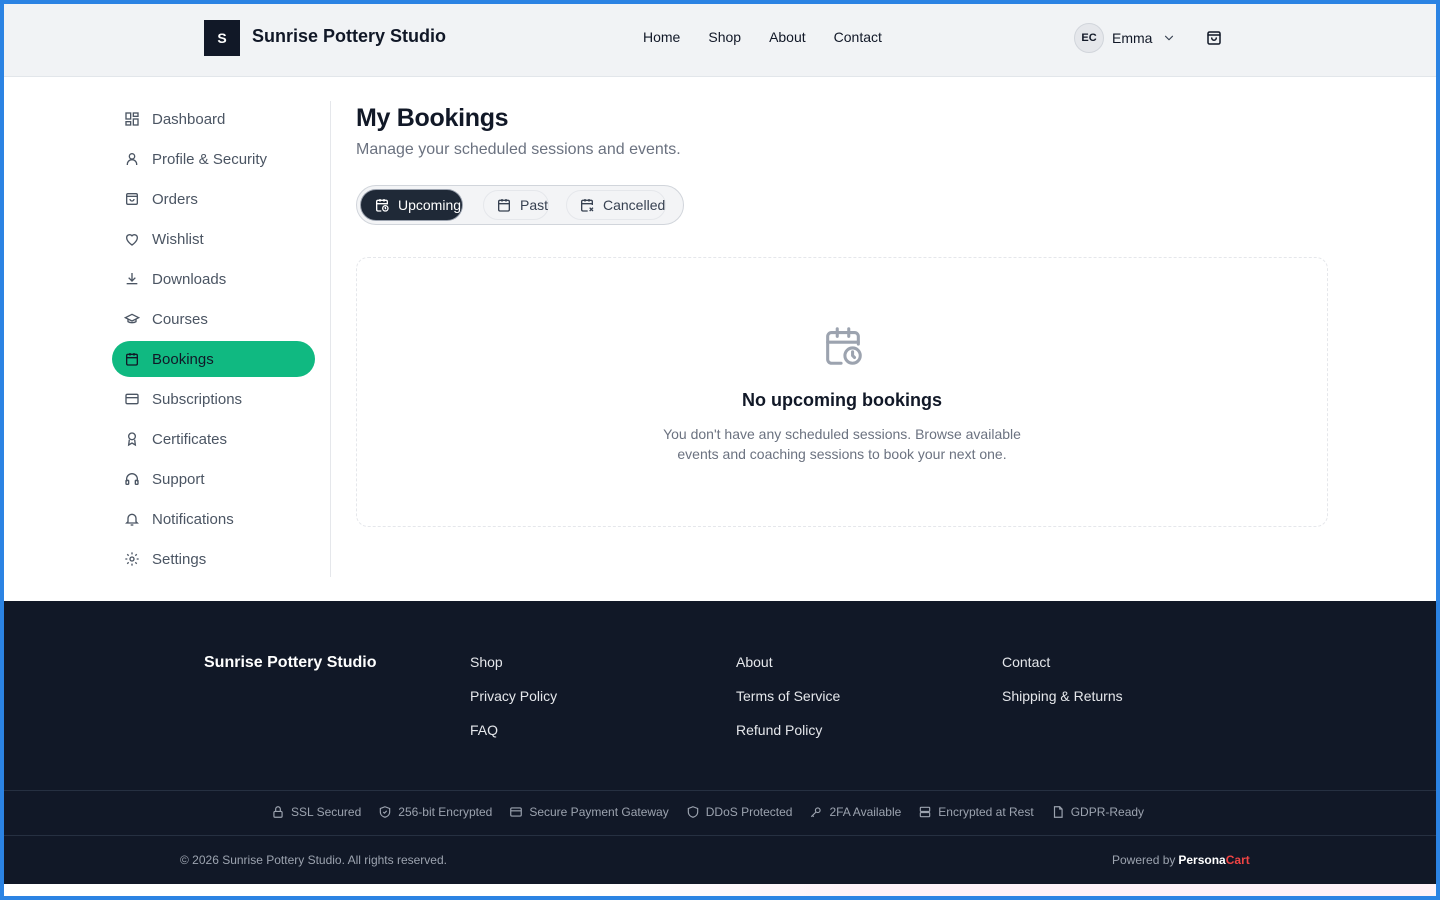 The image size is (1440, 900). Describe the element at coordinates (720, 835) in the screenshot. I see `footer-divider` at that location.